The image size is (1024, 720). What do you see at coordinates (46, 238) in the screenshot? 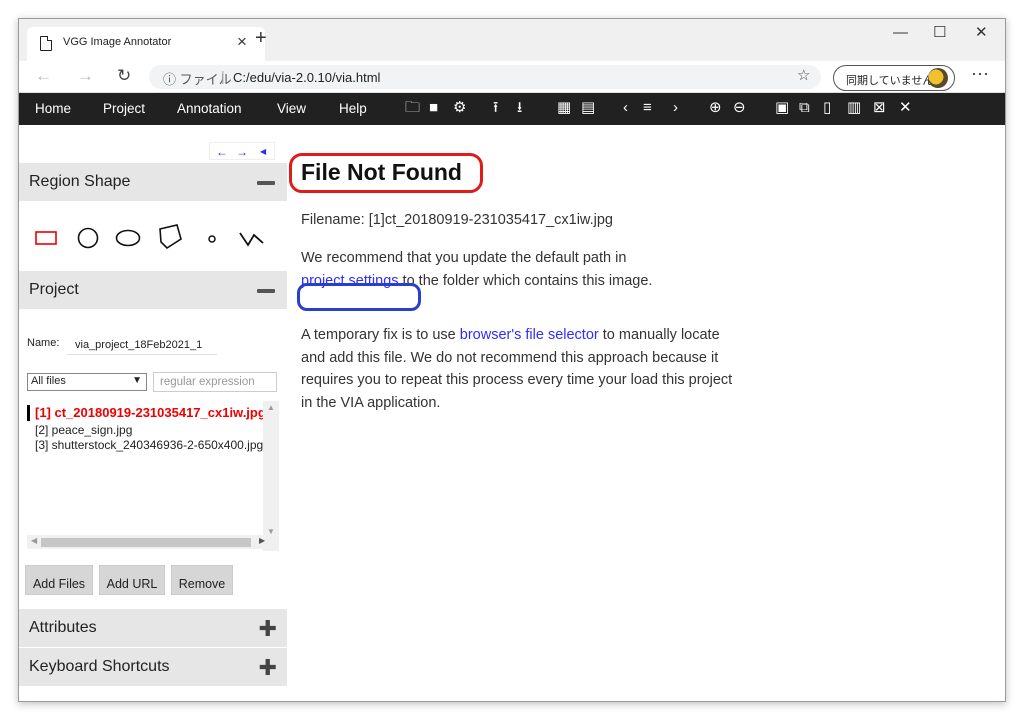
I see `rectangle-shape-icon` at bounding box center [46, 238].